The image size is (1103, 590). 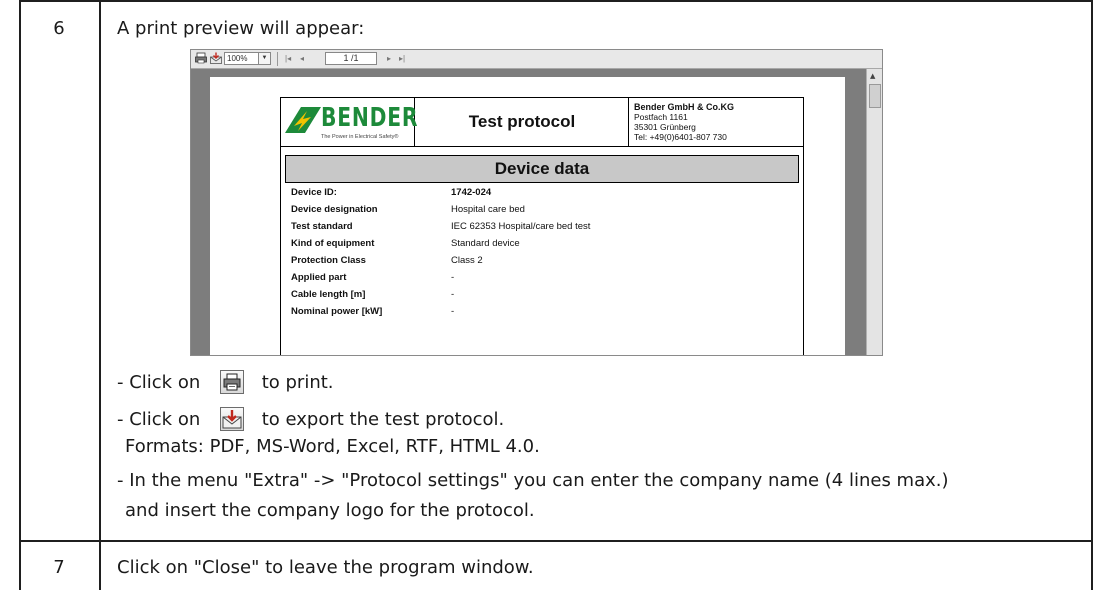 I want to click on instruction-text: to export the test protocol., so click(x=383, y=419).